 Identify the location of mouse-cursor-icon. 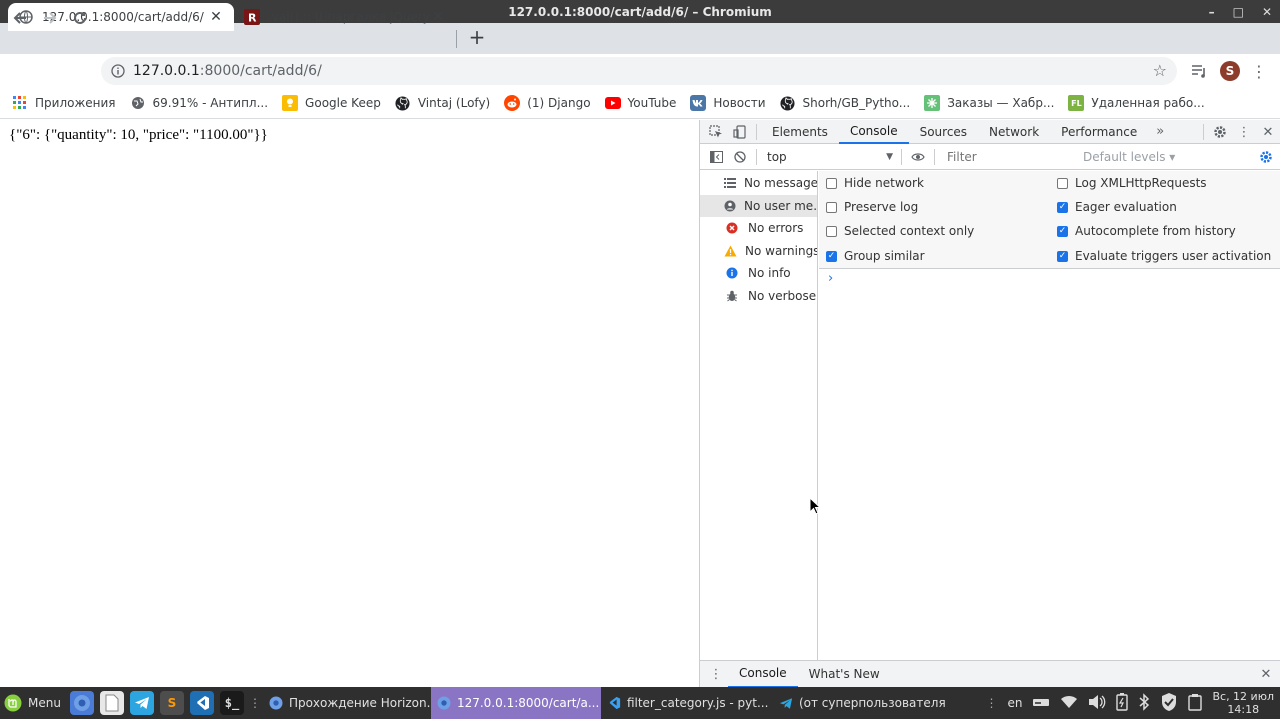
(815, 506).